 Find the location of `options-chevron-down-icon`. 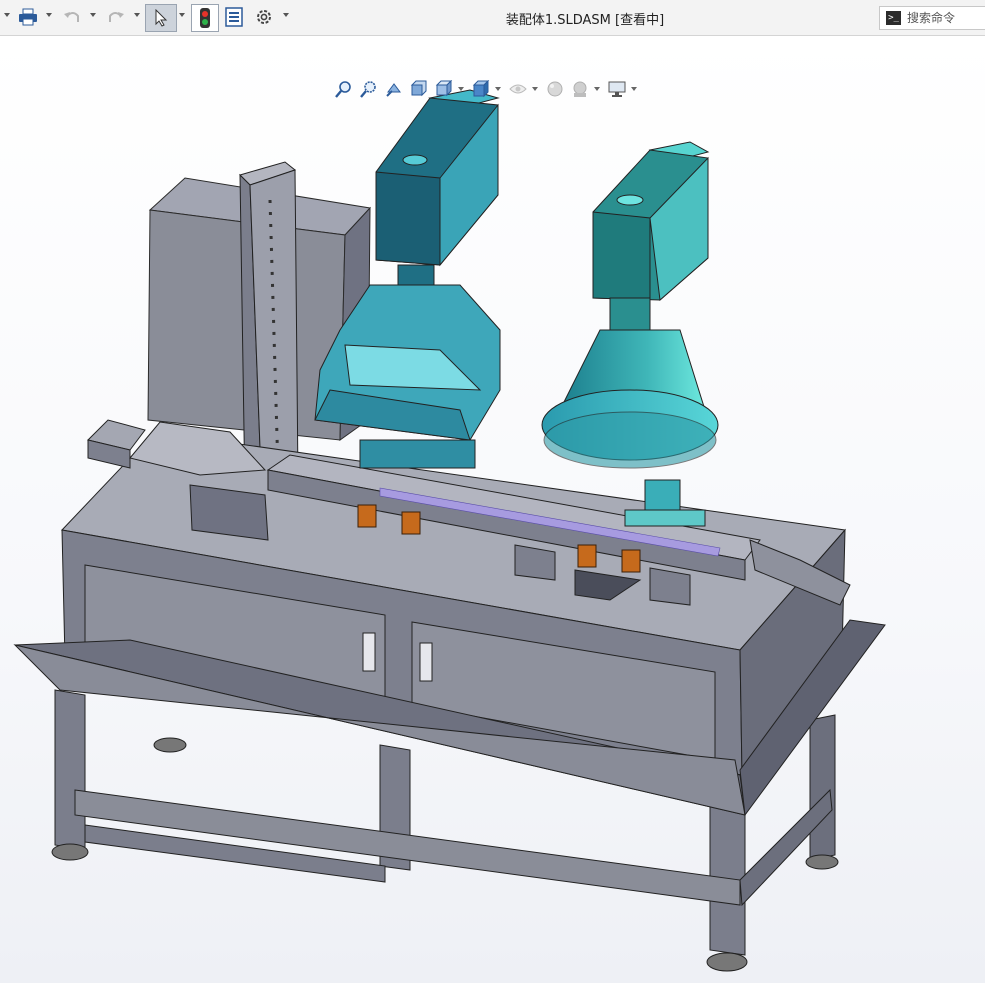

options-chevron-down-icon is located at coordinates (286, 15).